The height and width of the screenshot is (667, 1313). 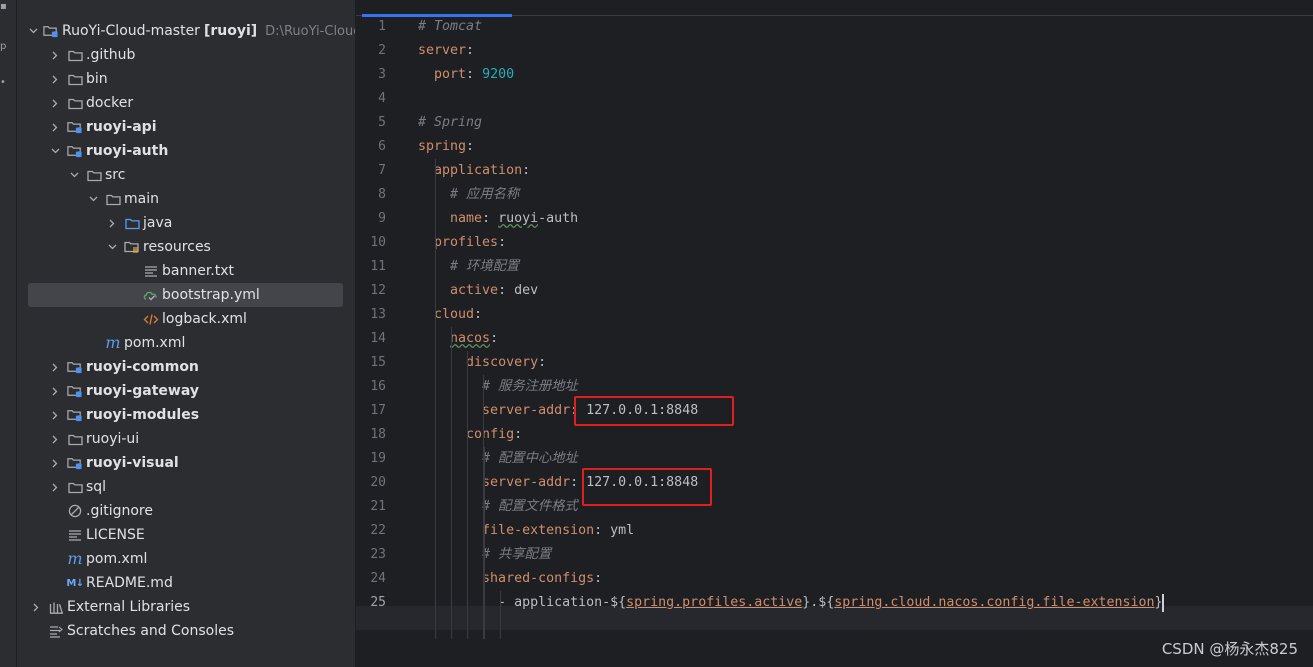 What do you see at coordinates (4, 47) in the screenshot?
I see `commit-tool-icon: p` at bounding box center [4, 47].